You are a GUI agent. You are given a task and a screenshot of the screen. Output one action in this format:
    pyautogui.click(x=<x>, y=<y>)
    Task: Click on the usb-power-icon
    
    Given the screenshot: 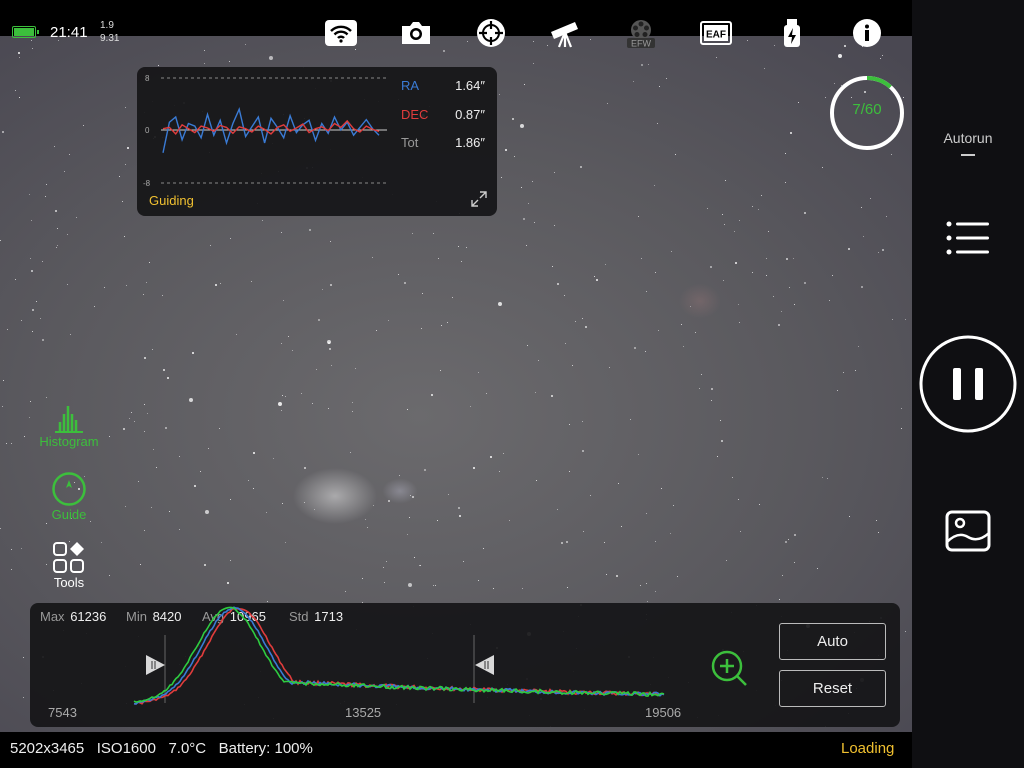 What is the action you would take?
    pyautogui.click(x=792, y=33)
    